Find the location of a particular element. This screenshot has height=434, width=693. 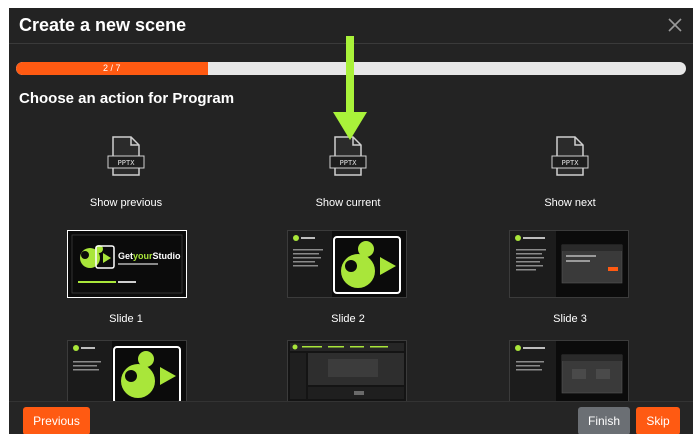

action-show-next: PPTX Show next is located at coordinates (570, 173).